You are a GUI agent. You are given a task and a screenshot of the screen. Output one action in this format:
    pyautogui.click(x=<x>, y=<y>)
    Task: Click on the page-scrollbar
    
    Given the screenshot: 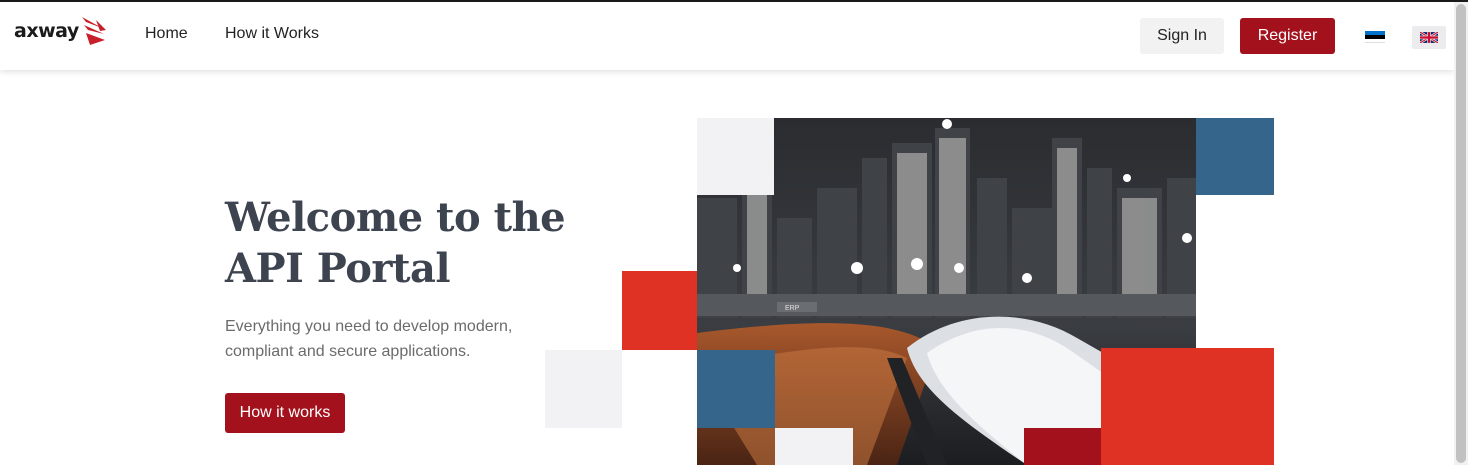 What is the action you would take?
    pyautogui.click(x=1461, y=233)
    